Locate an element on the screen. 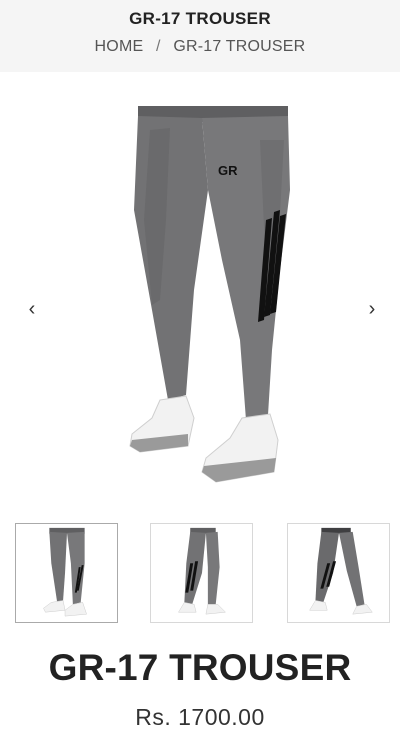 The width and height of the screenshot is (400, 740). brand-logo: GR is located at coordinates (228, 170).